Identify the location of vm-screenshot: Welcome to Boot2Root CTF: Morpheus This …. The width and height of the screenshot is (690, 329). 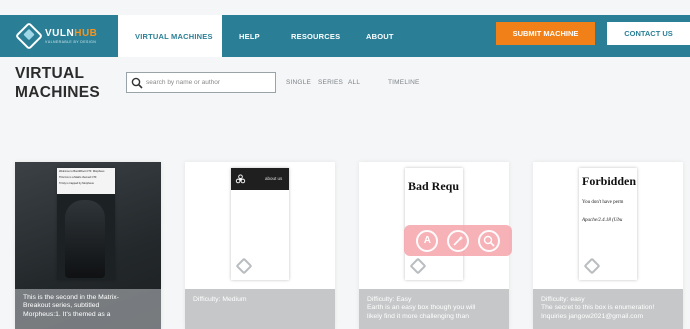
(86, 224).